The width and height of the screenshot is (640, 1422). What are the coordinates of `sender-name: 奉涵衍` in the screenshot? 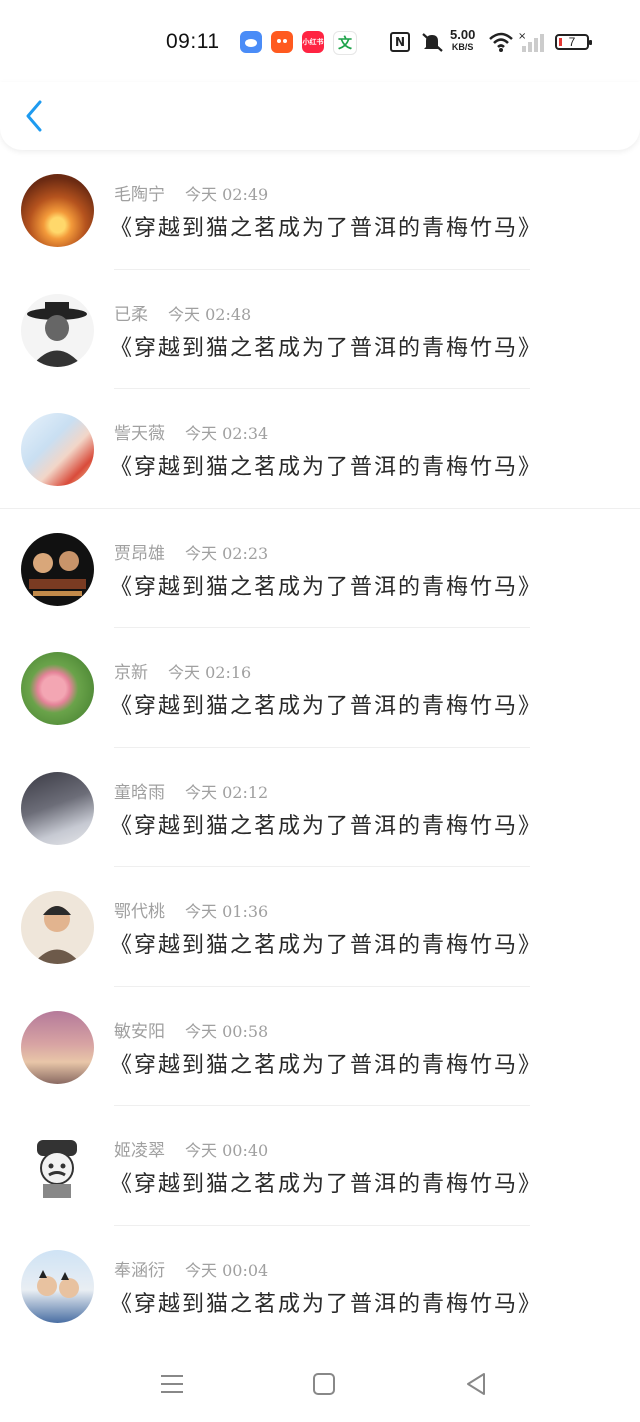 It's located at (139, 1270).